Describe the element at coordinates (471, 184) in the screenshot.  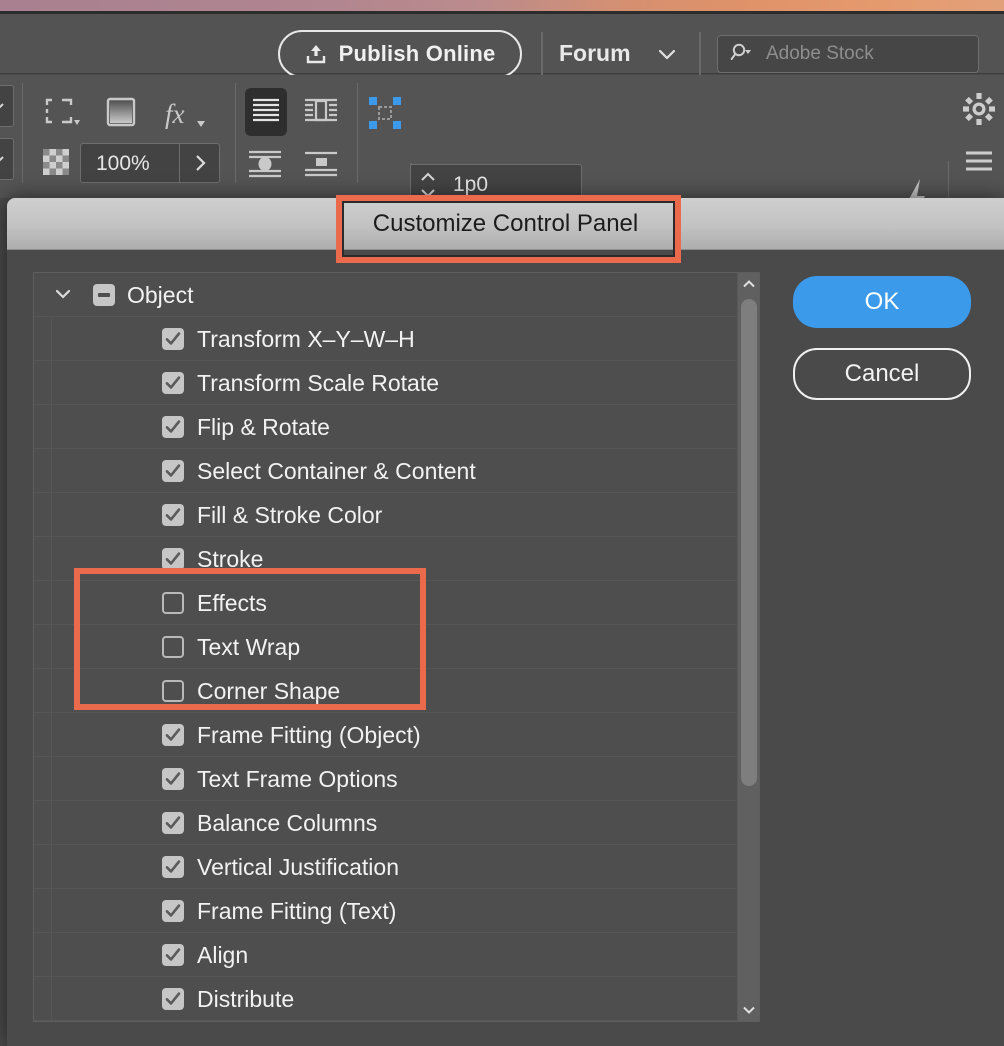
I see `inset-value: 1p0` at that location.